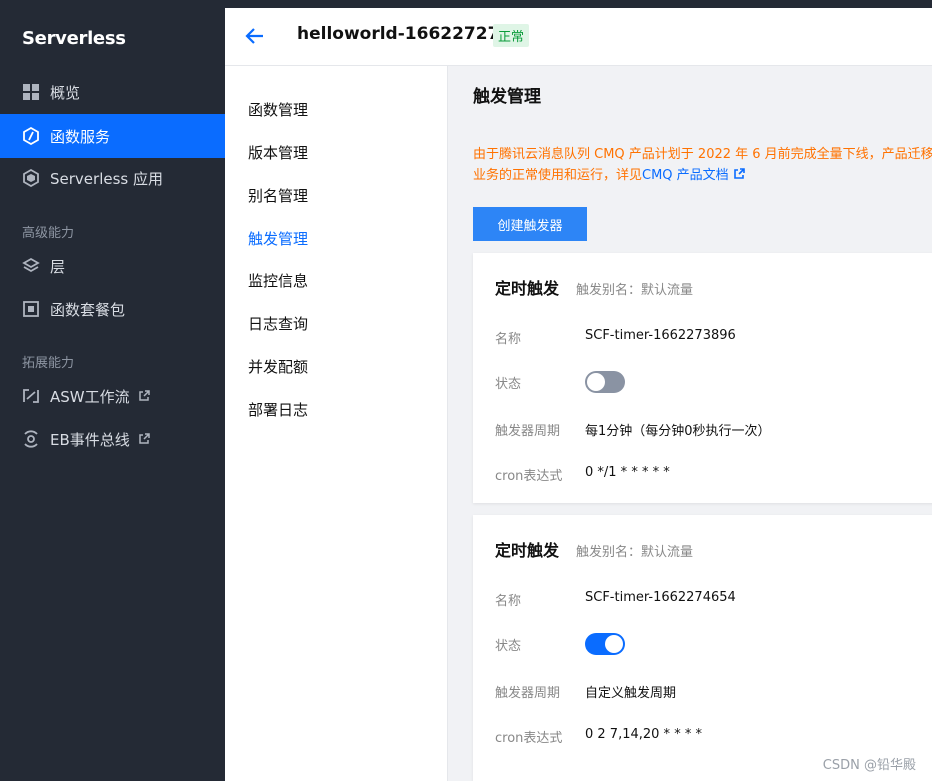 The height and width of the screenshot is (781, 932). What do you see at coordinates (869, 765) in the screenshot?
I see `watermark: CSDN @铅华殿` at bounding box center [869, 765].